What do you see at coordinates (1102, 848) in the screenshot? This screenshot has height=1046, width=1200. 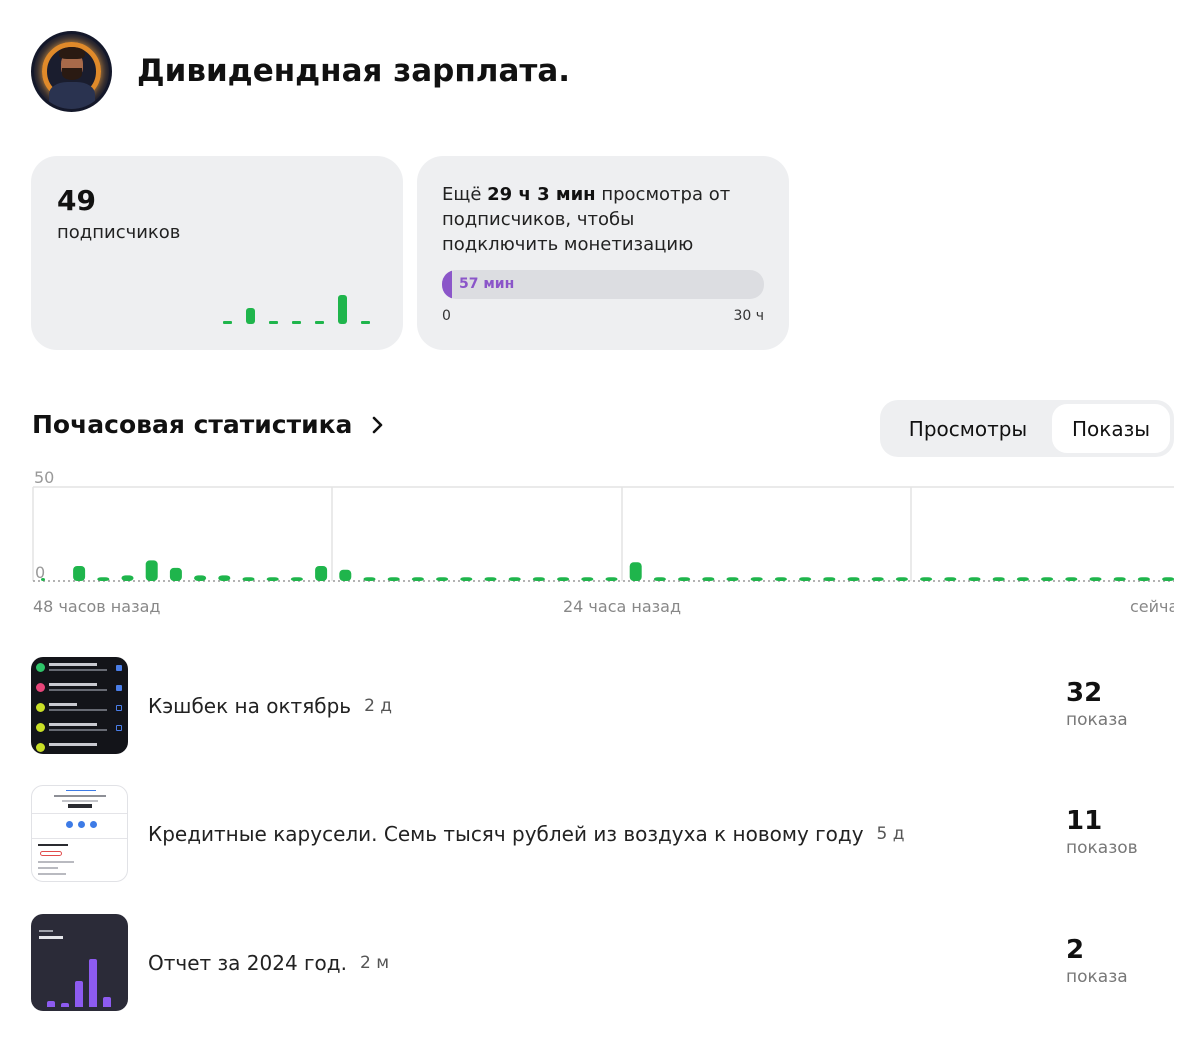 I see `post-impressions-unit: показов` at bounding box center [1102, 848].